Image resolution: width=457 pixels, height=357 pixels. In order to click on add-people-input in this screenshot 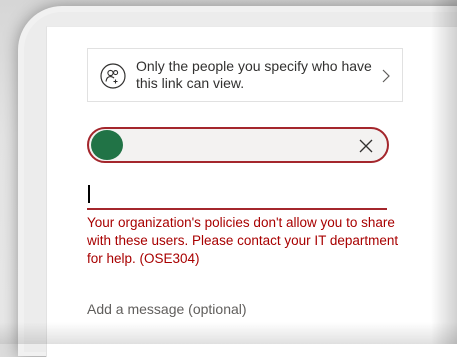, I will do `click(237, 195)`.